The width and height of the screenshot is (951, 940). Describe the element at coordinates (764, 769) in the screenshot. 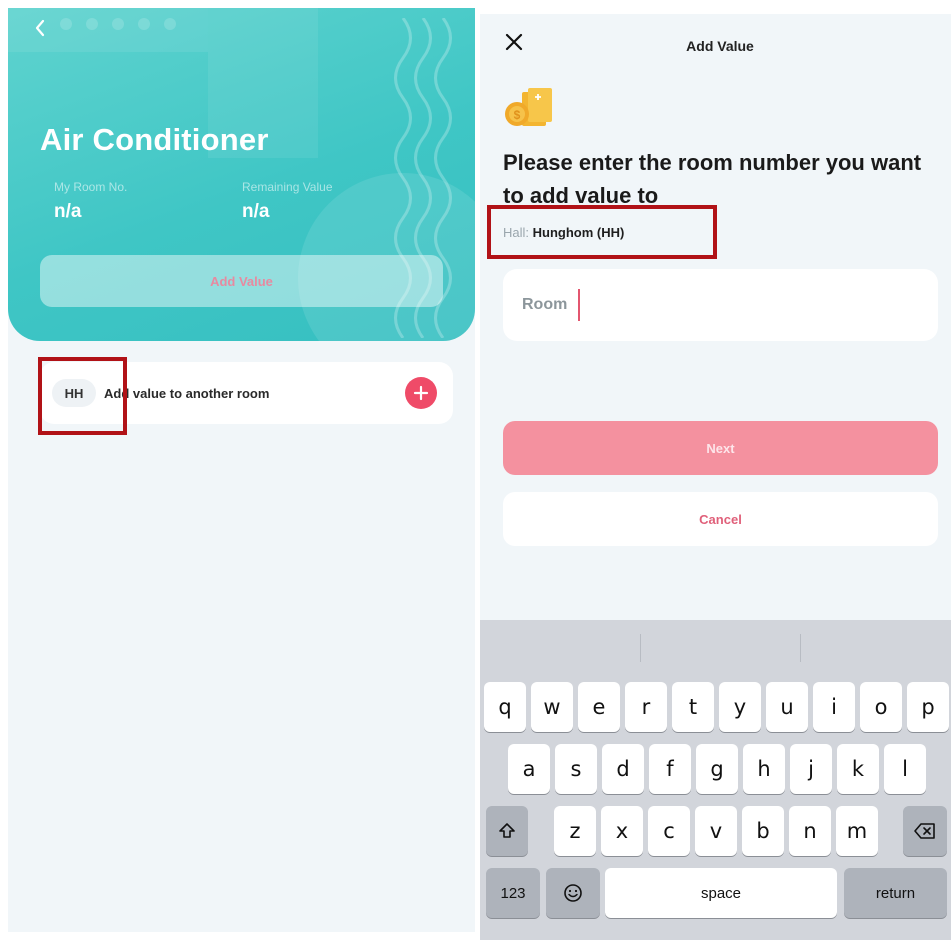

I see `key-h: h` at that location.